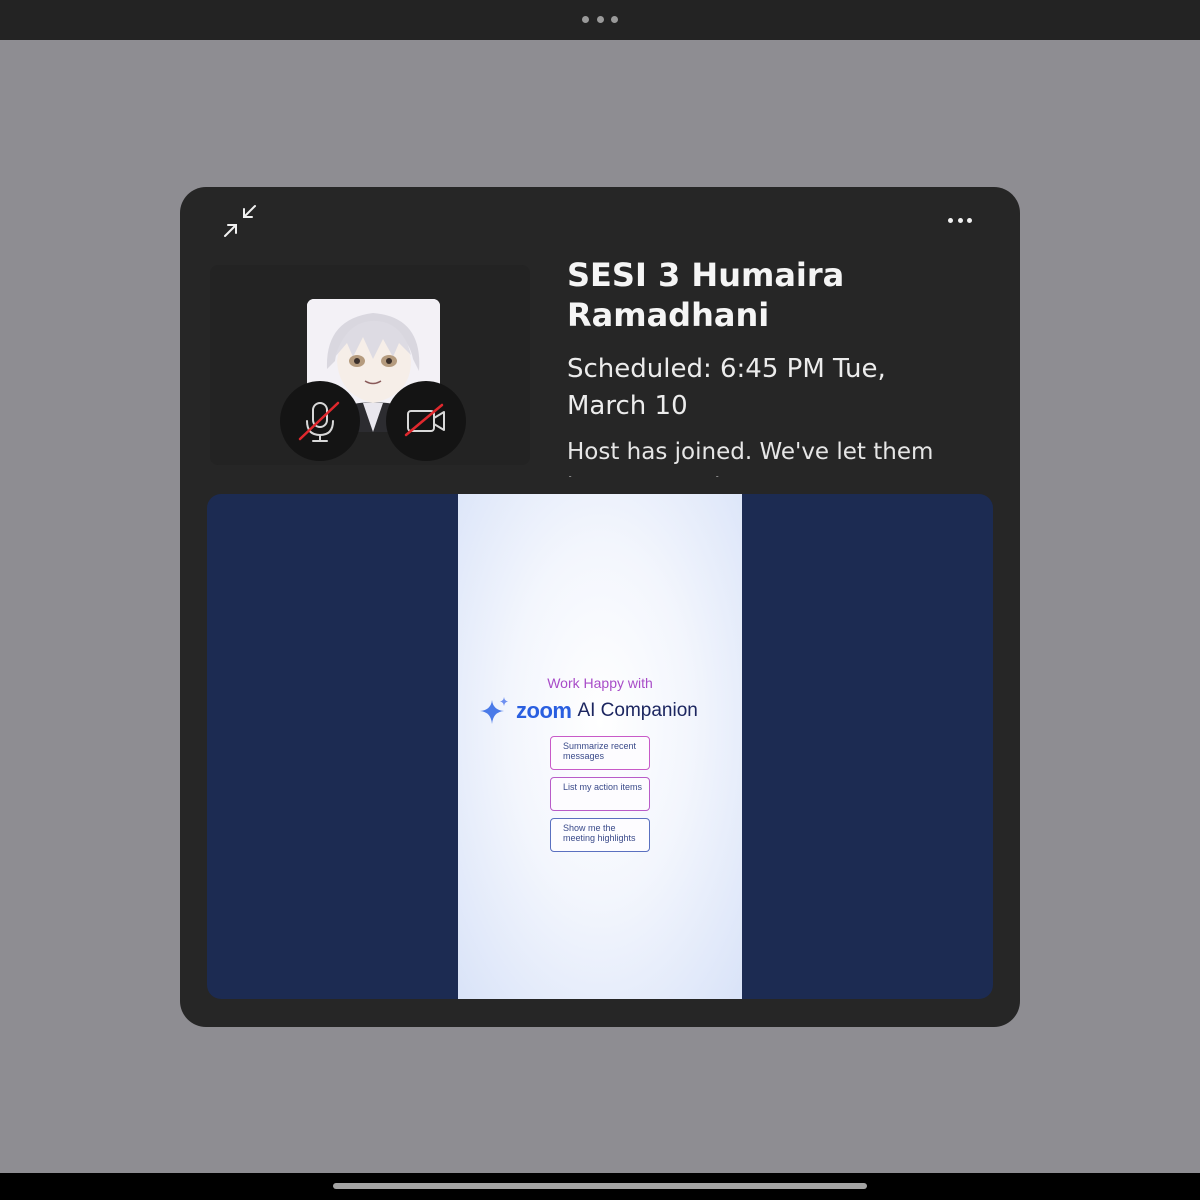 Image resolution: width=1200 pixels, height=1200 pixels. Describe the element at coordinates (600, 835) in the screenshot. I see `prompt-chip: Show me the meeting highlights` at that location.